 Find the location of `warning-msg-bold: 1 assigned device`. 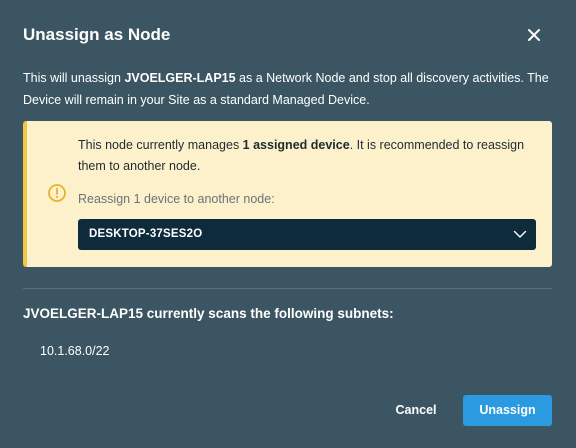

warning-msg-bold: 1 assigned device is located at coordinates (296, 145).